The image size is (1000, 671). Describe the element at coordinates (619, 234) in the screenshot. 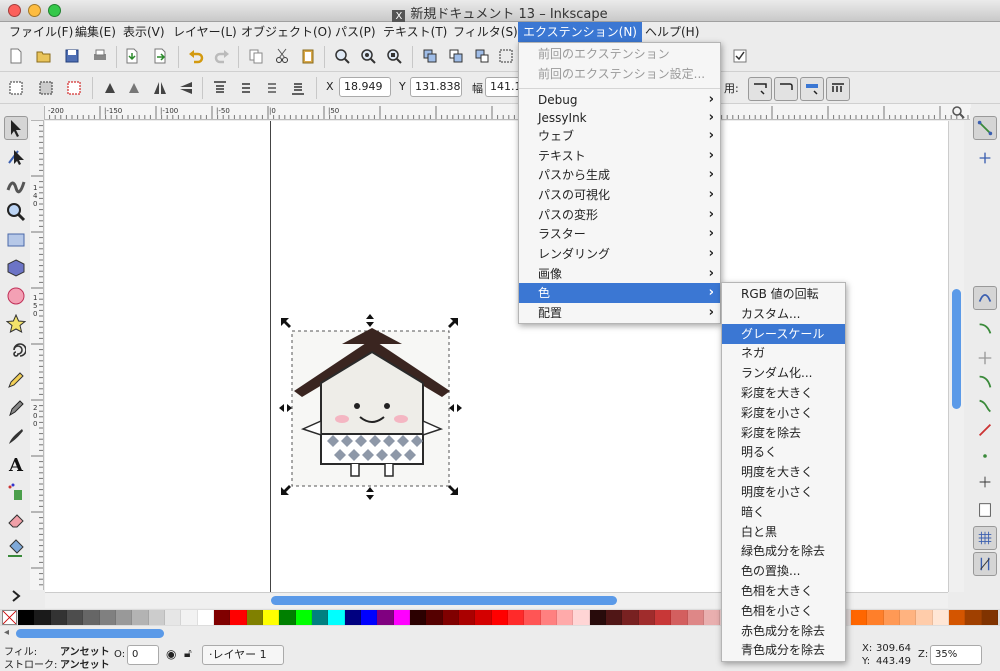

I see `menu-item-raster: ラスター ›` at that location.